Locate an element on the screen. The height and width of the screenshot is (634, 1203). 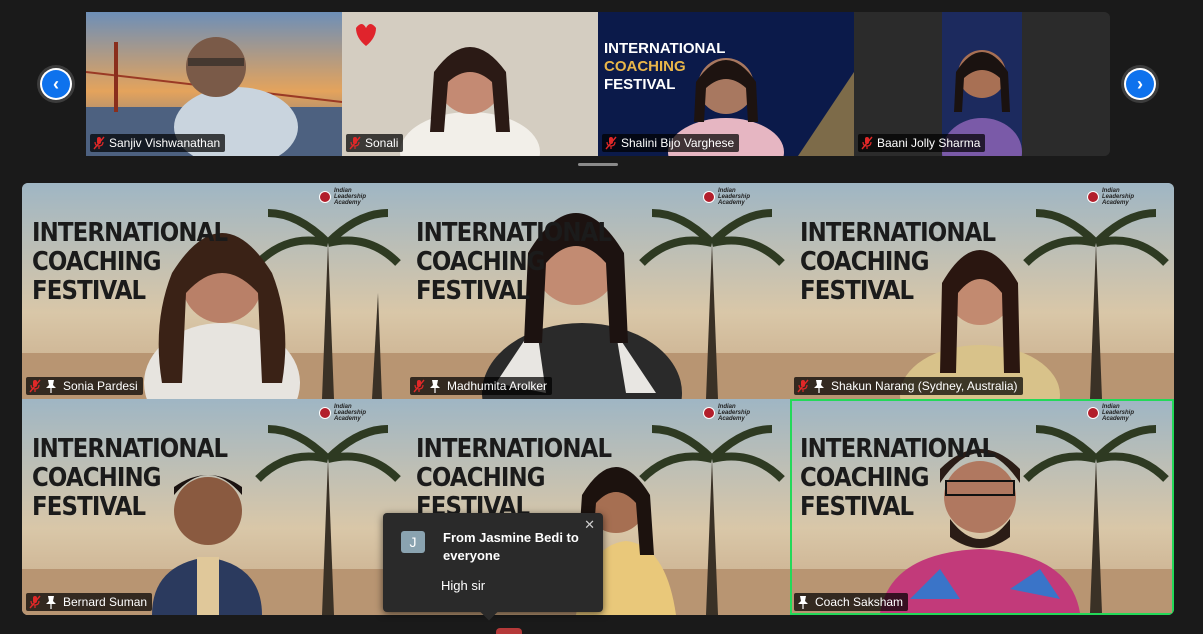
participant-name-tag: Baani Jolly Sharma is located at coordinates (922, 143).